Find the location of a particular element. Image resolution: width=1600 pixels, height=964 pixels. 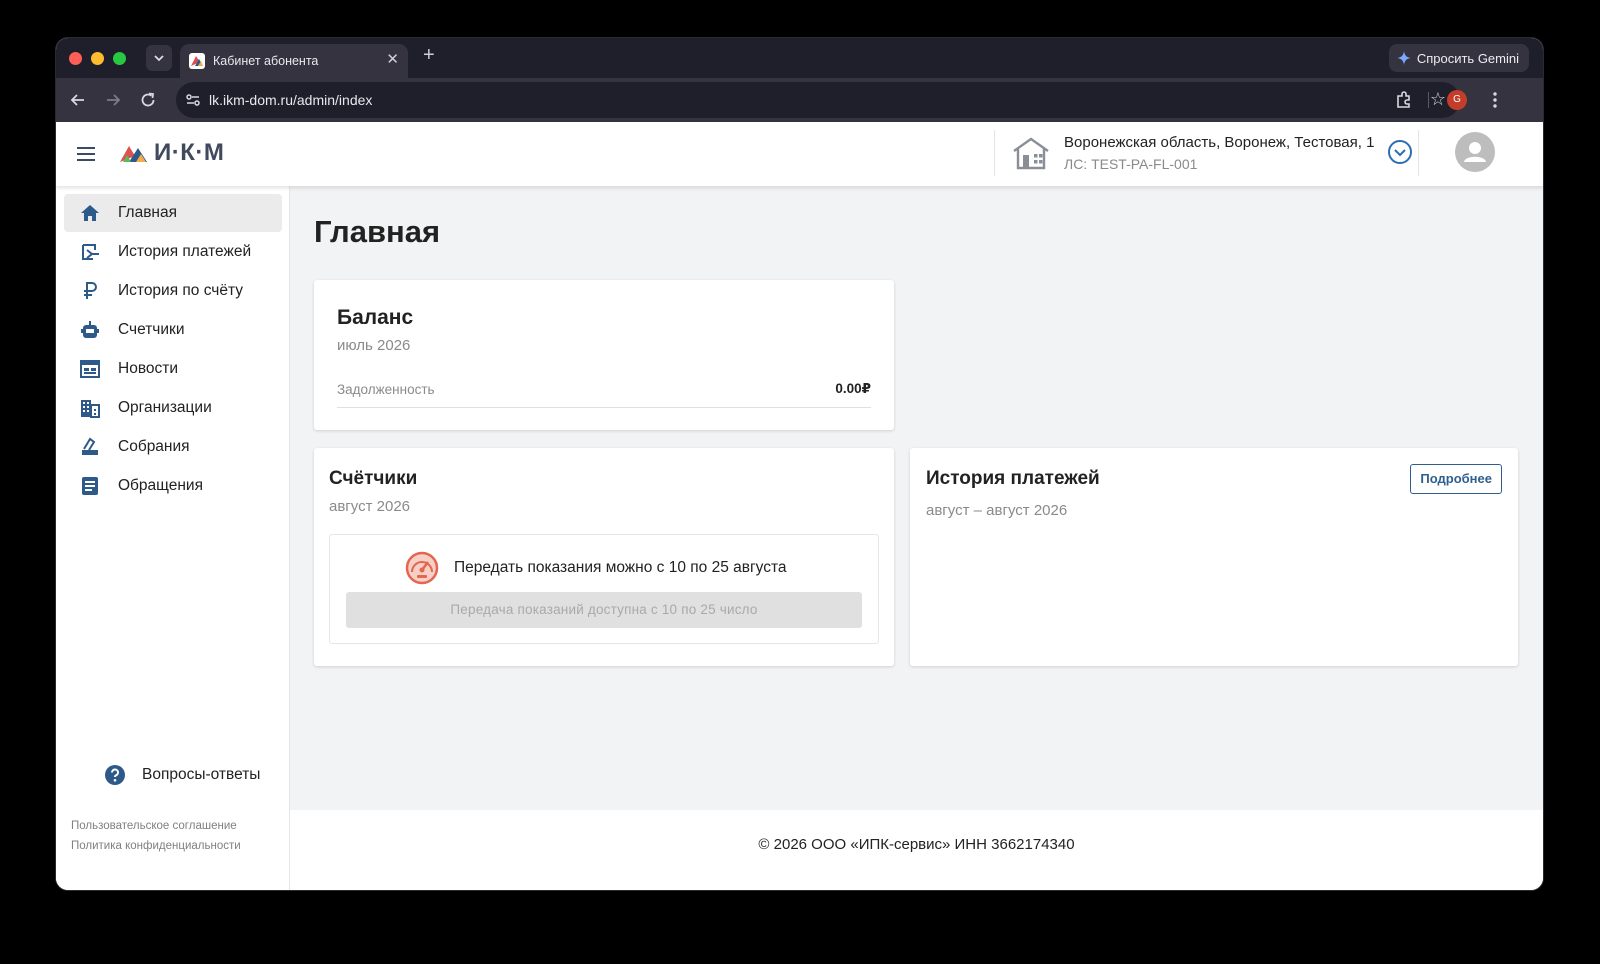

payment-history-icon is located at coordinates (90, 252).